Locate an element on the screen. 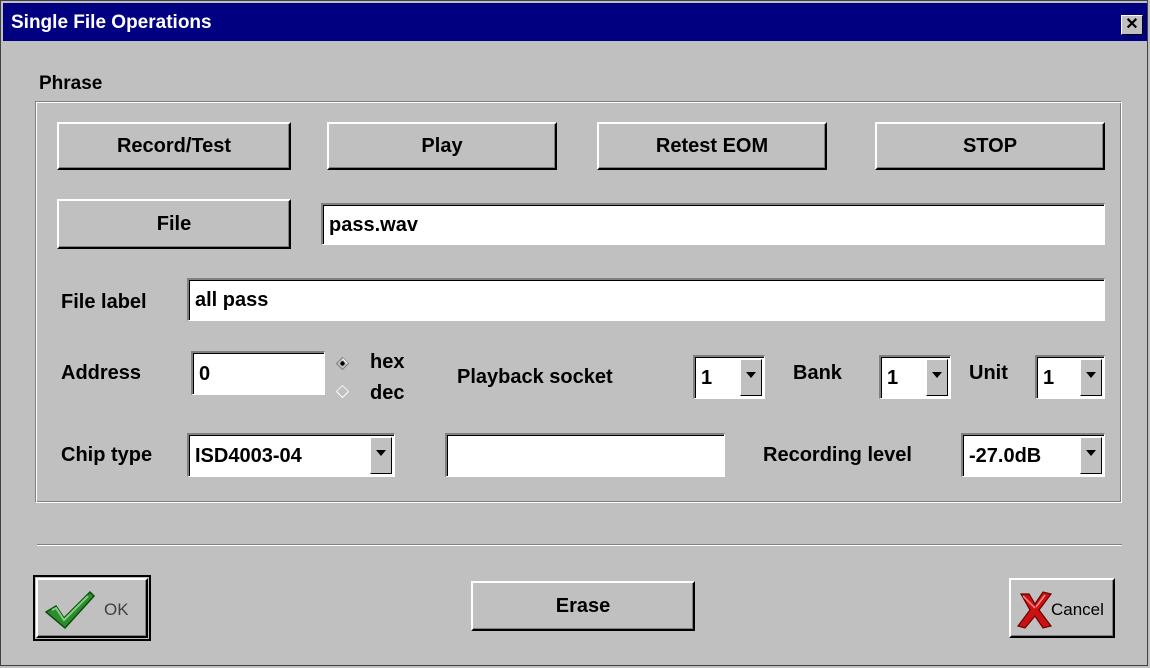 The height and width of the screenshot is (668, 1150). erase-button: Erase is located at coordinates (583, 606).